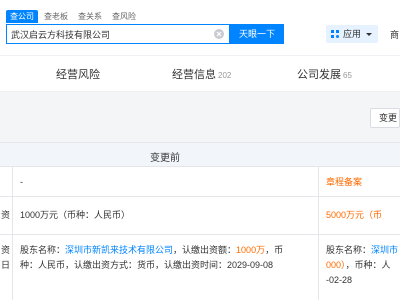 The width and height of the screenshot is (400, 300). Describe the element at coordinates (205, 250) in the screenshot. I see `text: ，认缴出资额：` at that location.